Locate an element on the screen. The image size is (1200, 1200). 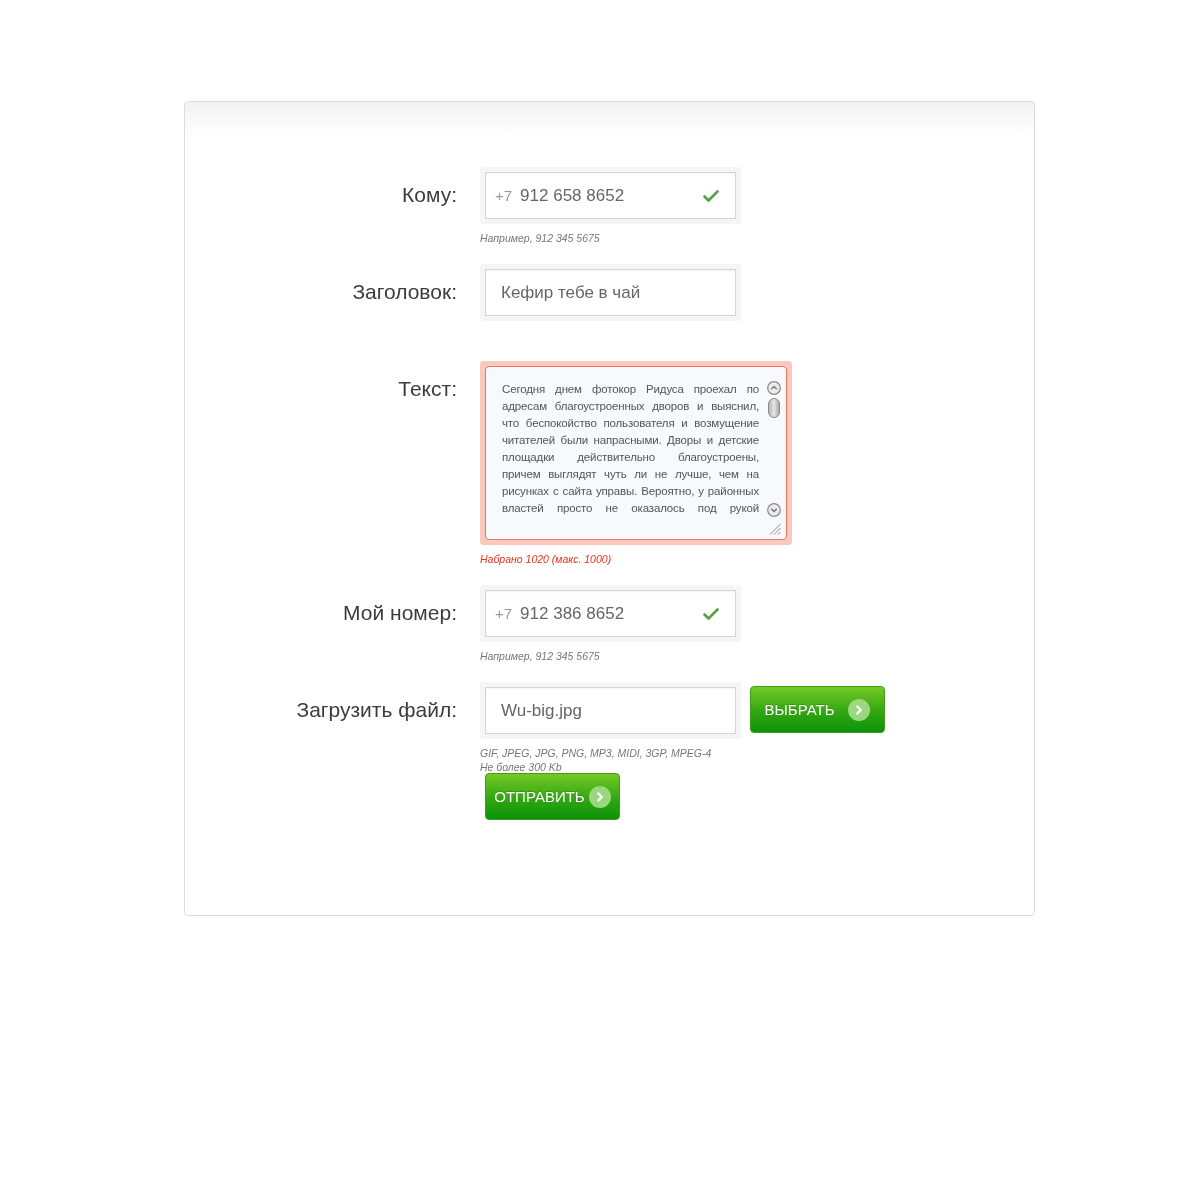
phone-field: +7 912 658 8652 is located at coordinates (610, 195).